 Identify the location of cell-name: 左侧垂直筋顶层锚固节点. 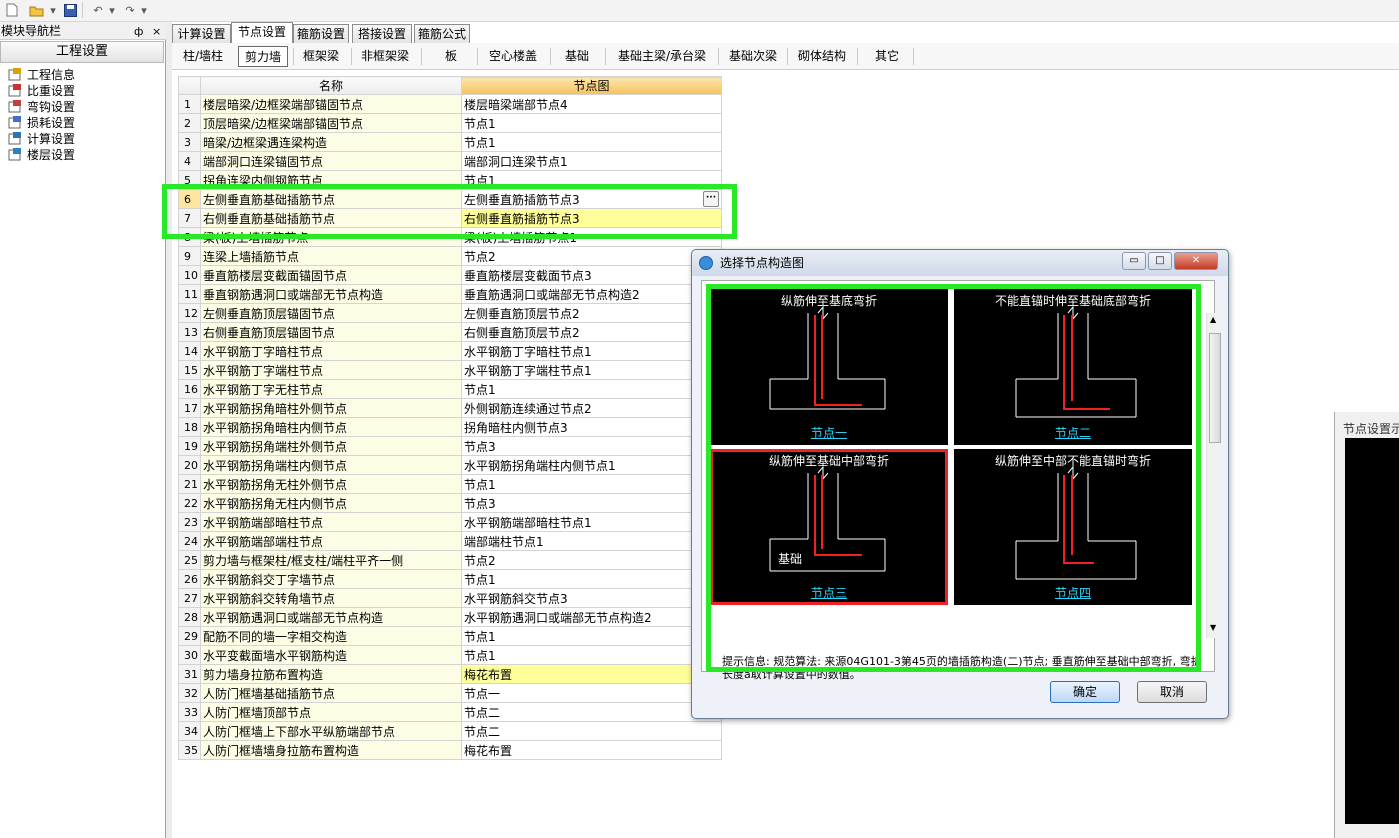
(331, 313).